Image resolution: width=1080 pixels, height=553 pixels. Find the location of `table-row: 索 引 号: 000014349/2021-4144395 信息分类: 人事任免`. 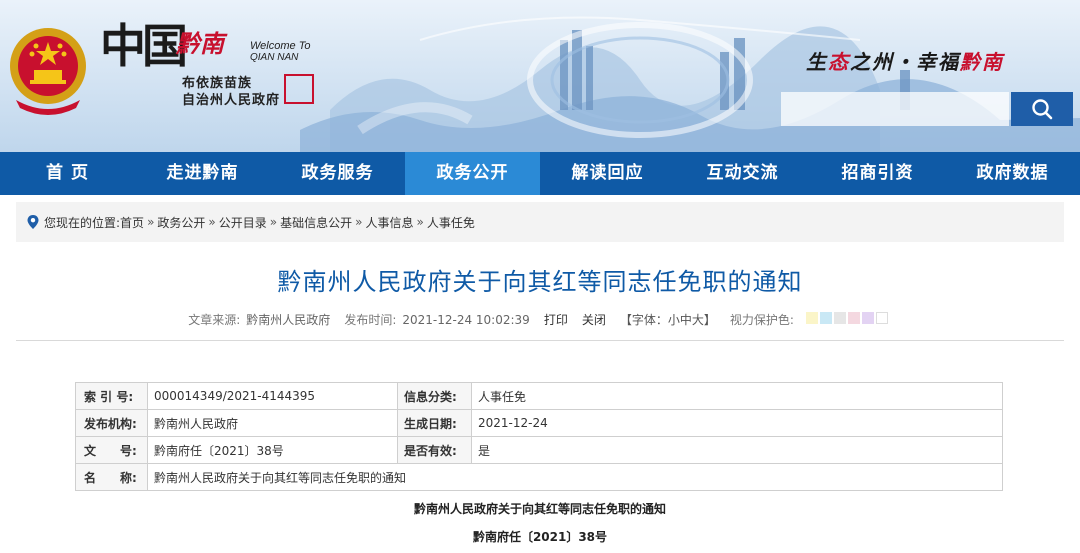

table-row: 索 引 号: 000014349/2021-4144395 信息分类: 人事任免 is located at coordinates (539, 396).